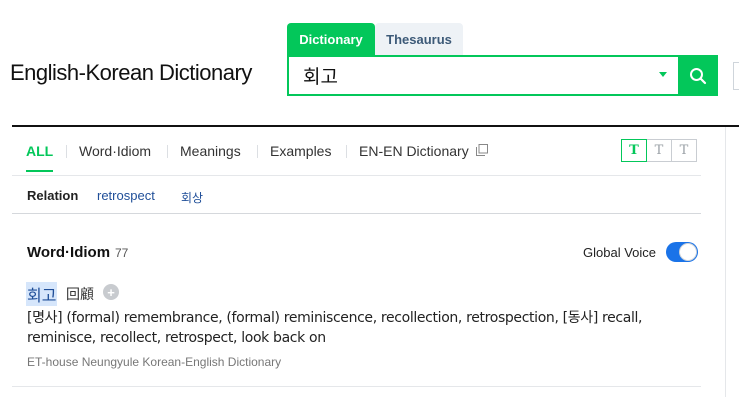  What do you see at coordinates (663, 74) in the screenshot?
I see `chevron-down-icon` at bounding box center [663, 74].